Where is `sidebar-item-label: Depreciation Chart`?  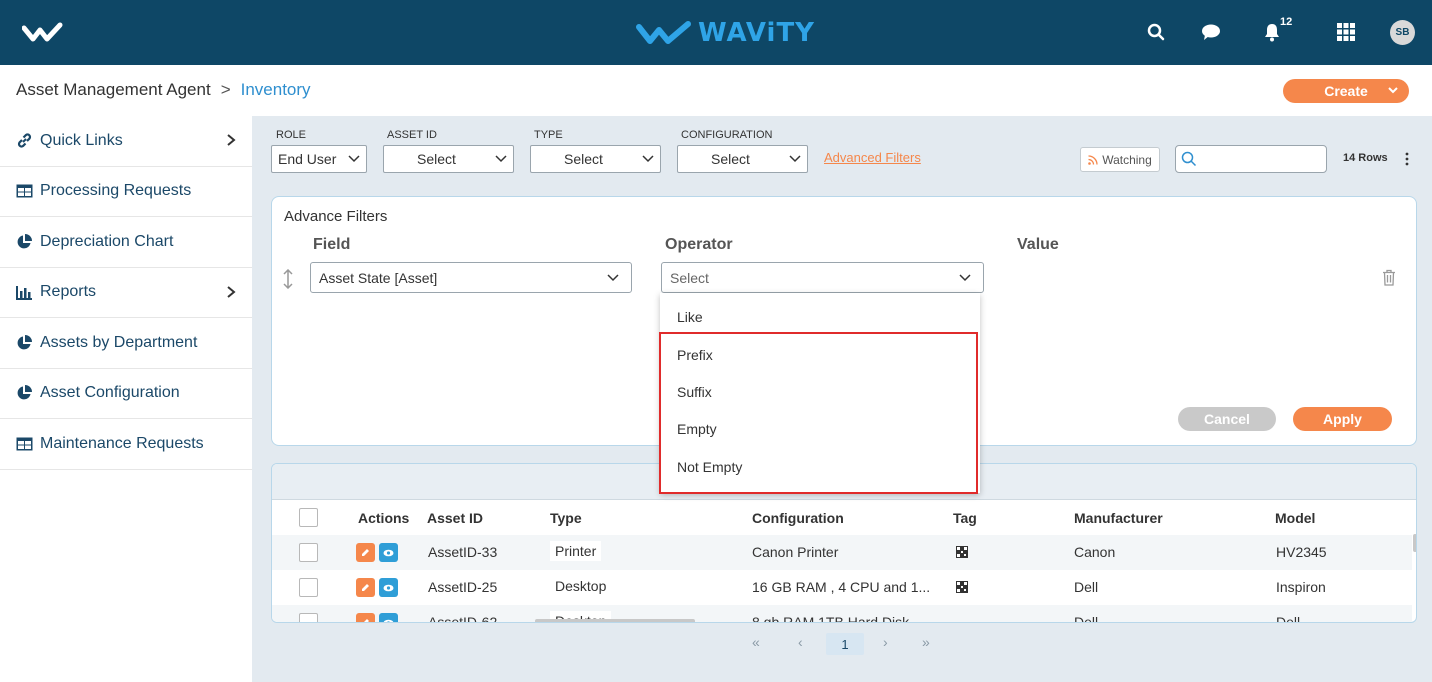 sidebar-item-label: Depreciation Chart is located at coordinates (107, 241).